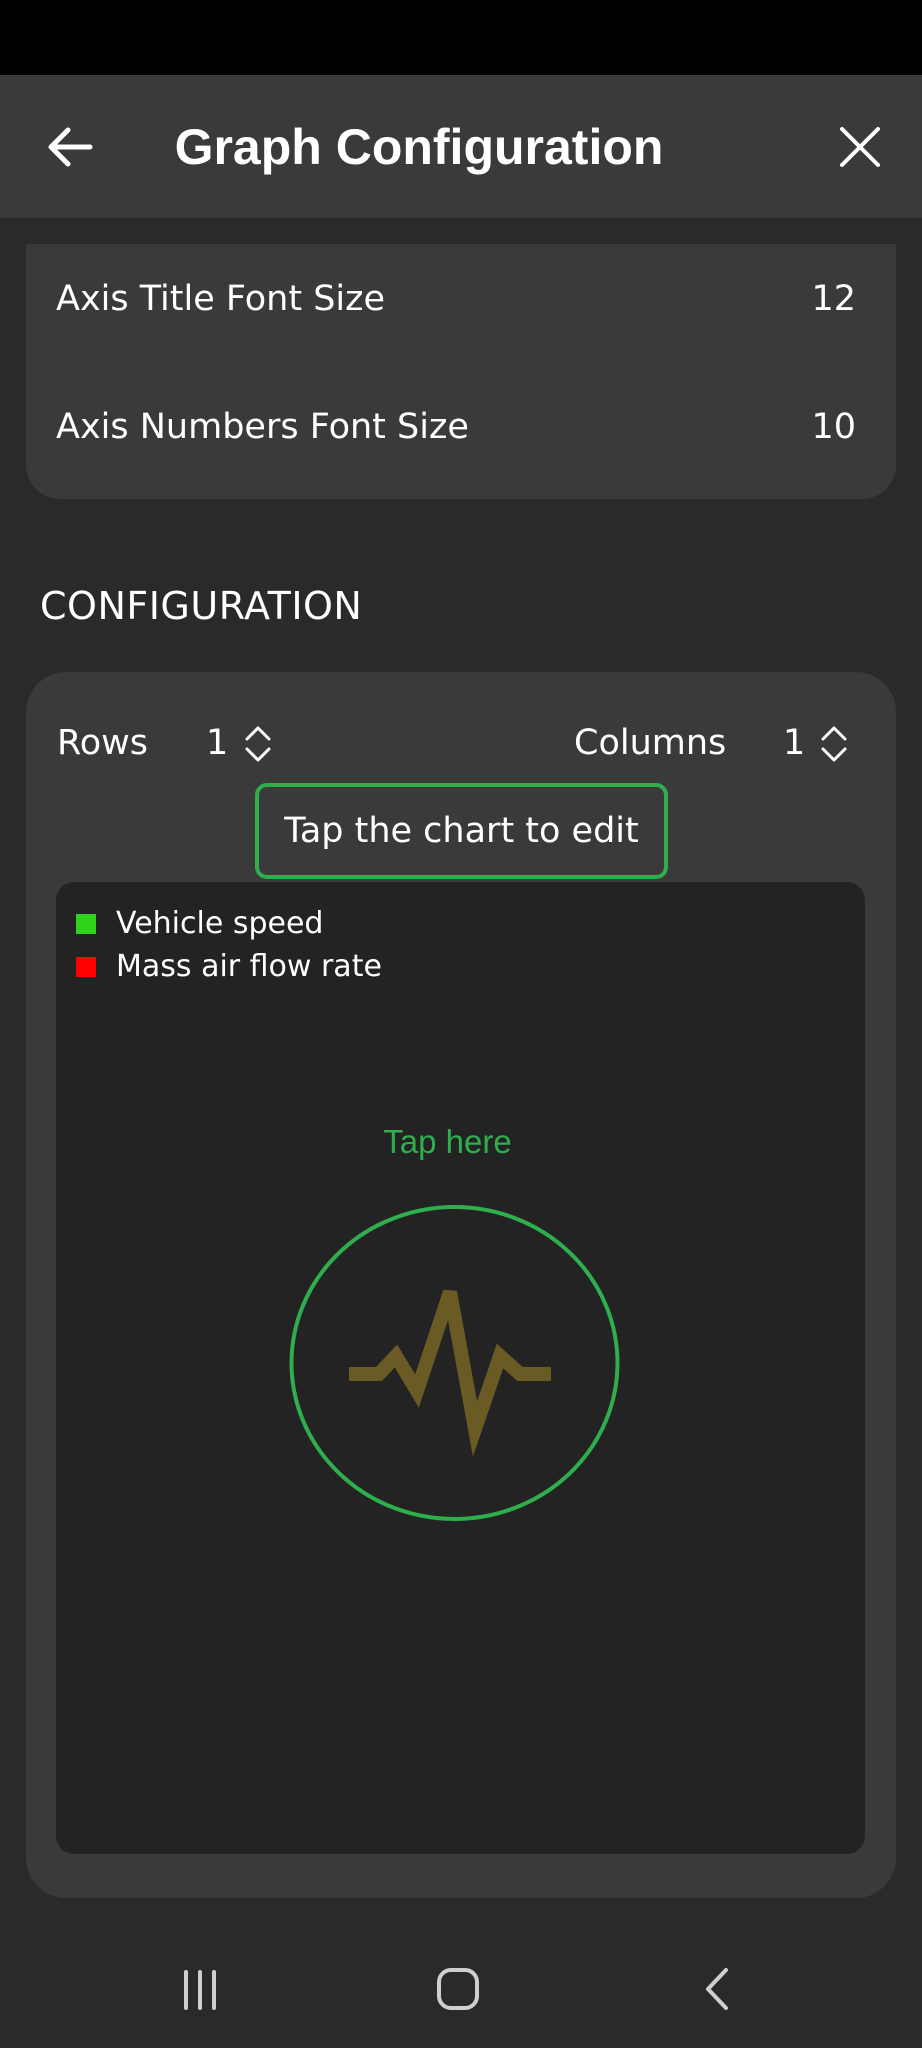  I want to click on legend-label: Mass air flow rate, so click(249, 966).